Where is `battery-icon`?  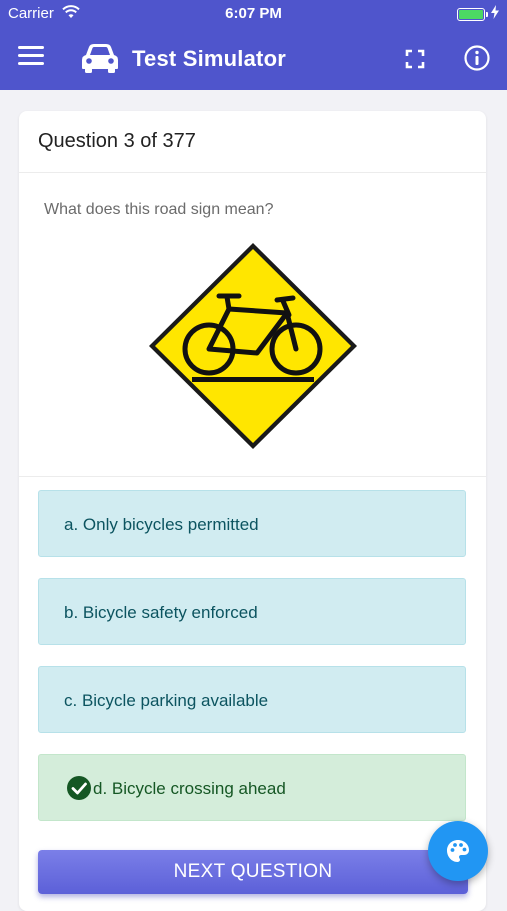 battery-icon is located at coordinates (472, 14).